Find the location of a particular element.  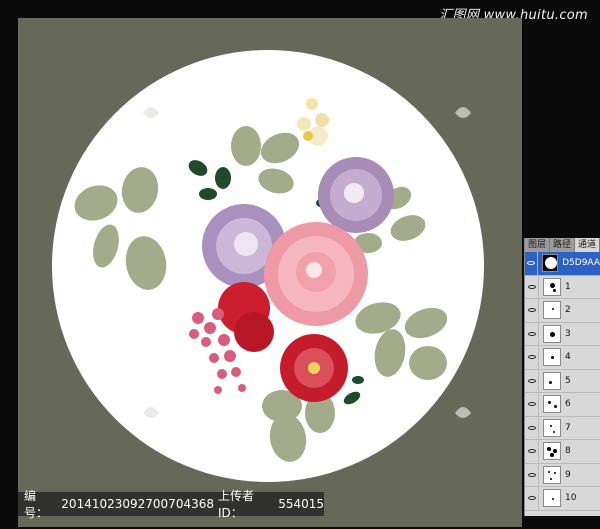

tab-paths: 路径 is located at coordinates (562, 245).